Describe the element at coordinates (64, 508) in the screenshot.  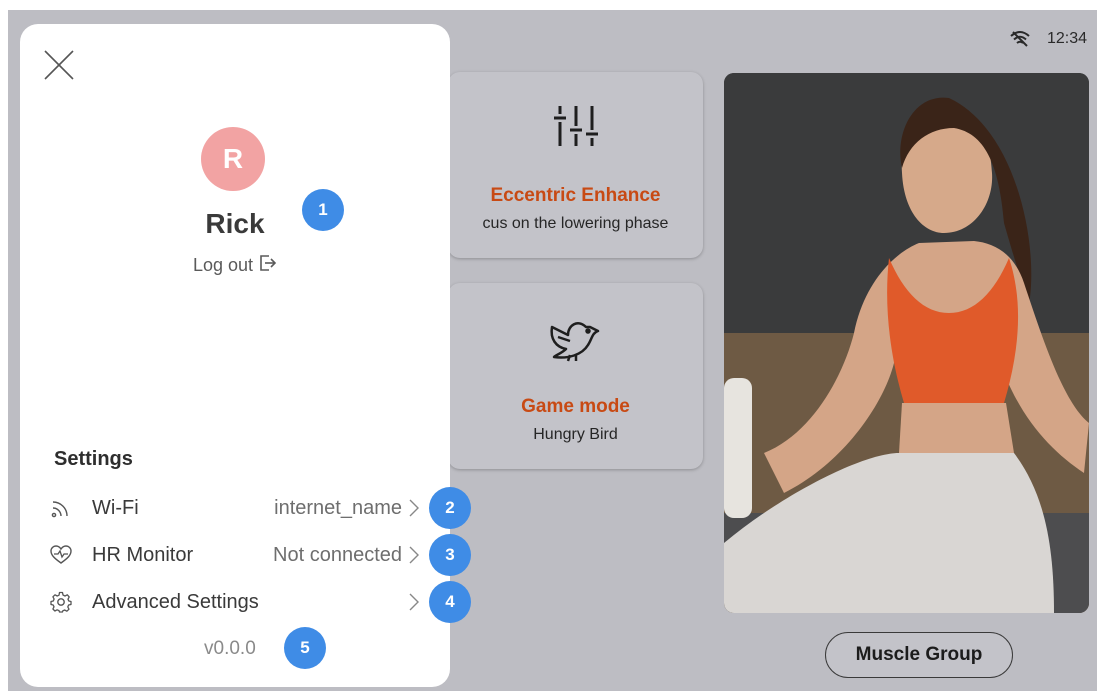
I see `wifi-icon` at that location.